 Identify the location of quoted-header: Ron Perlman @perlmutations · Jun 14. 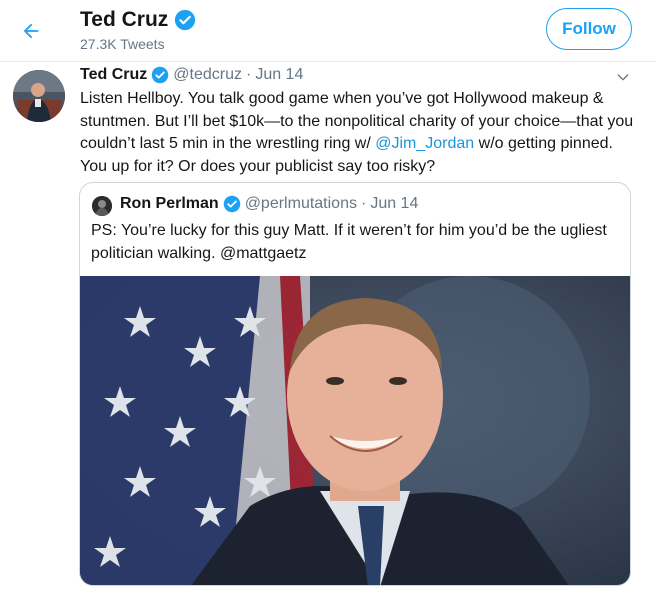
(269, 204).